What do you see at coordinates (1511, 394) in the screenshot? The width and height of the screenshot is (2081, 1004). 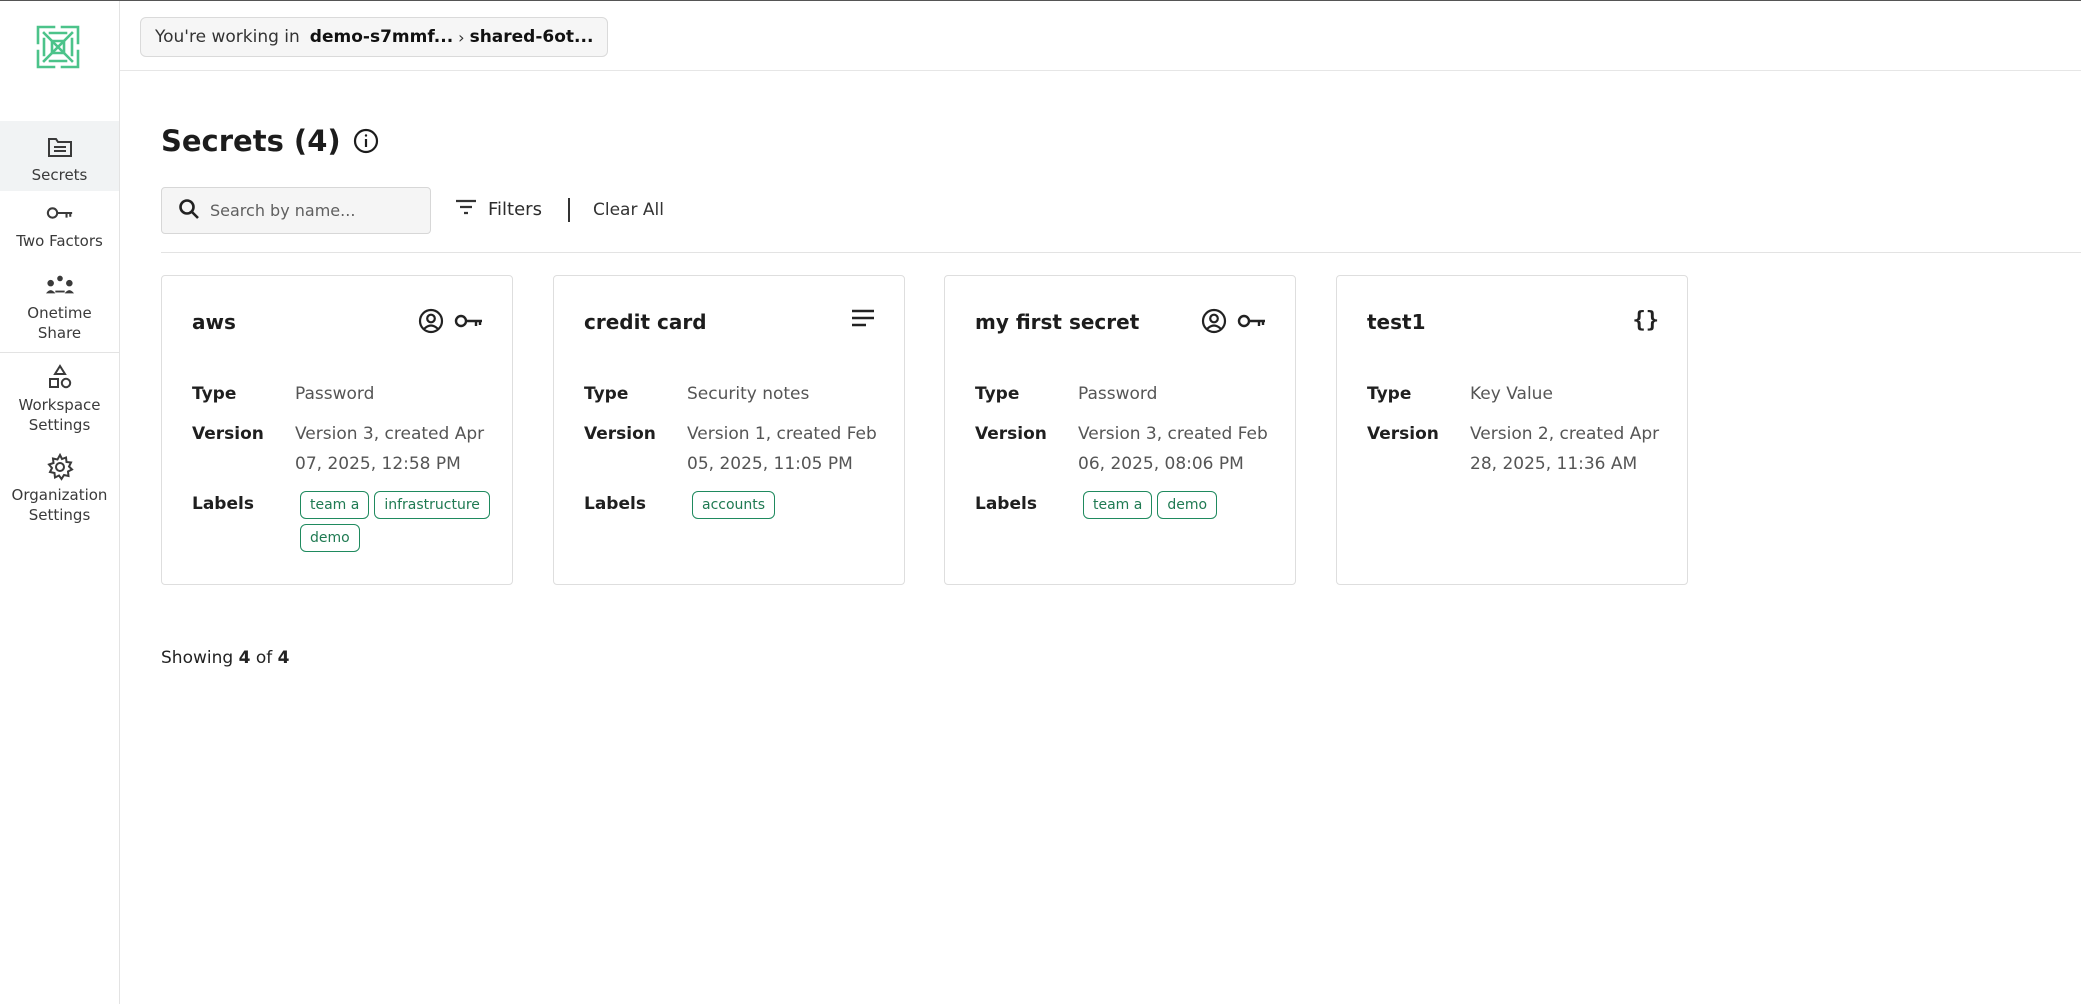 I see `field-value-type: Key Value` at bounding box center [1511, 394].